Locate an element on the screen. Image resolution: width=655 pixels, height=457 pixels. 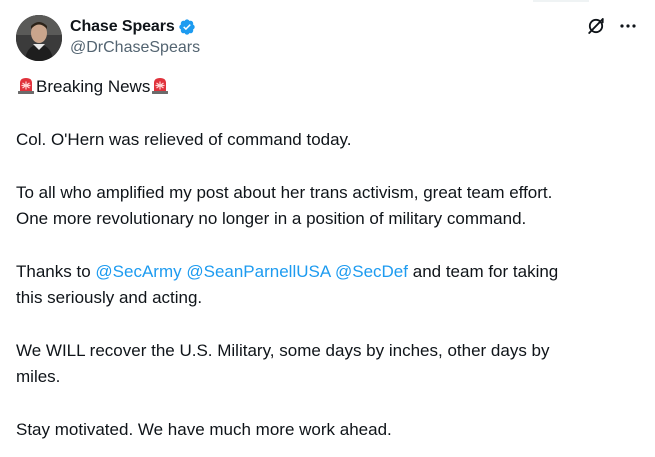
thanks-suffix: and team for taking is located at coordinates (485, 271).